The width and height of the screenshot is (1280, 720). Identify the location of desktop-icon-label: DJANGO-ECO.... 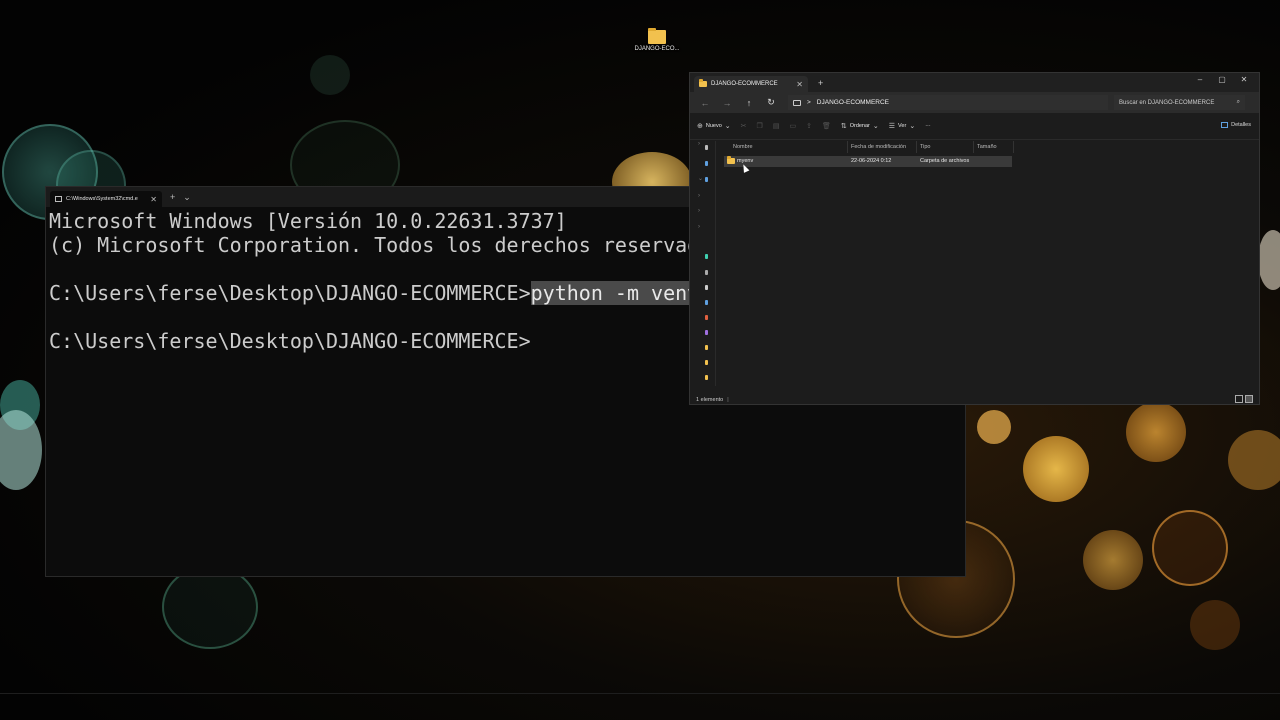
(657, 49).